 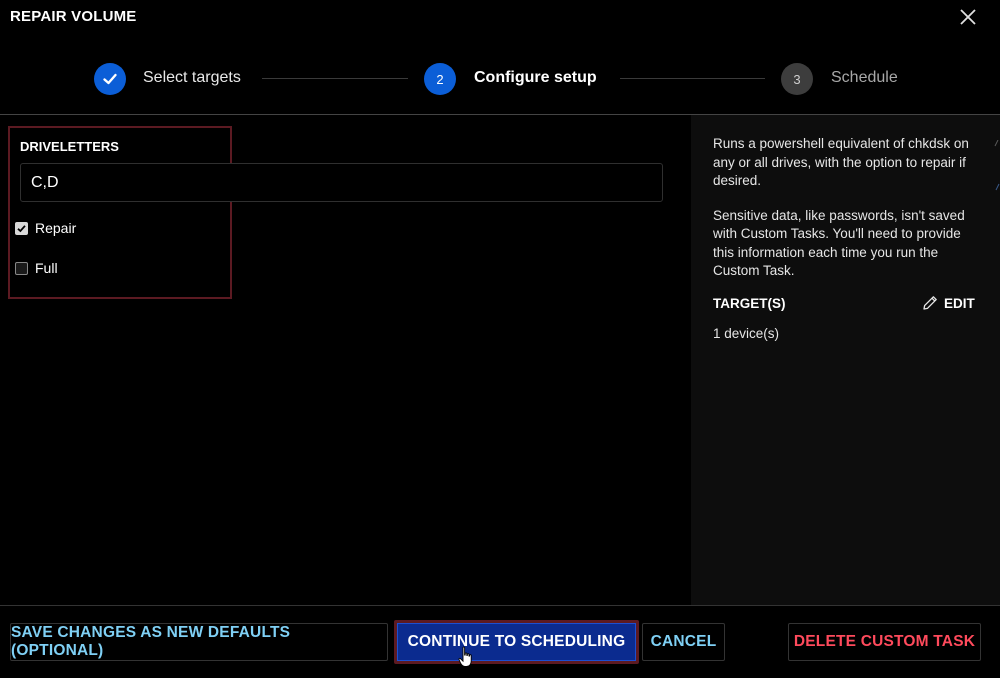 What do you see at coordinates (465, 656) in the screenshot?
I see `hand-pointer-icon` at bounding box center [465, 656].